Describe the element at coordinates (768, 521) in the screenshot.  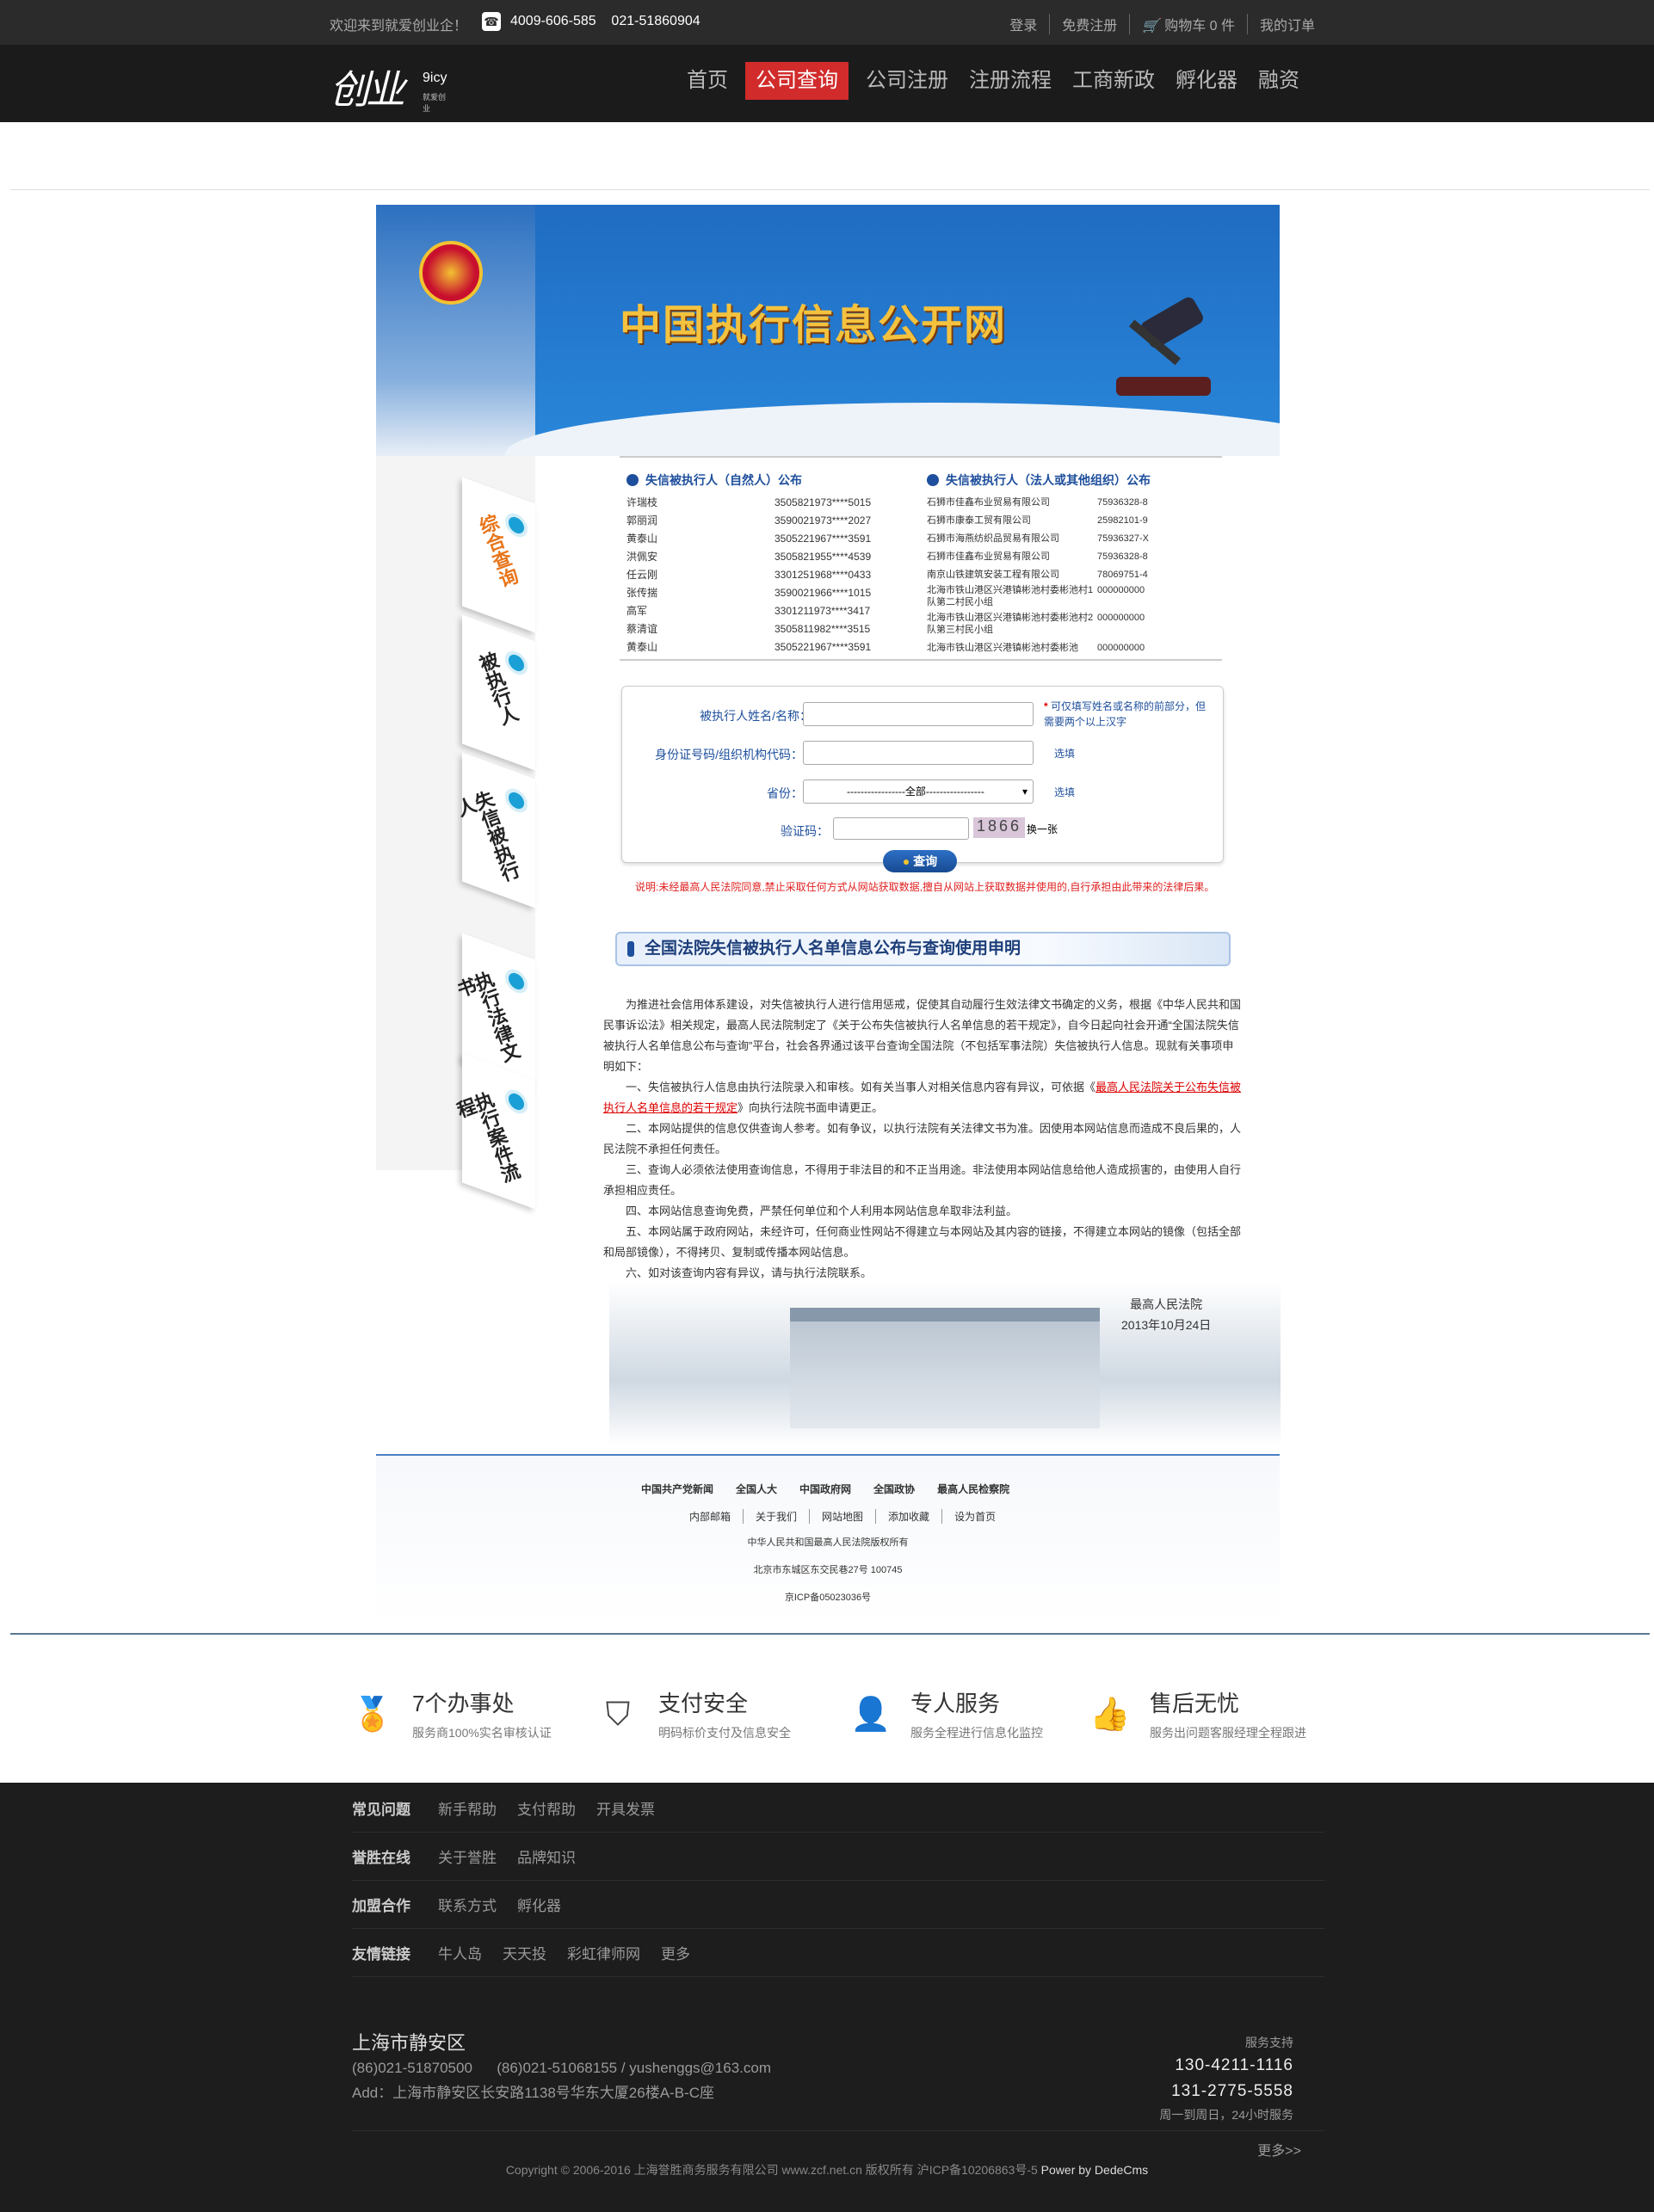
I see `list-item: 郭丽润 3590021973****2027` at that location.